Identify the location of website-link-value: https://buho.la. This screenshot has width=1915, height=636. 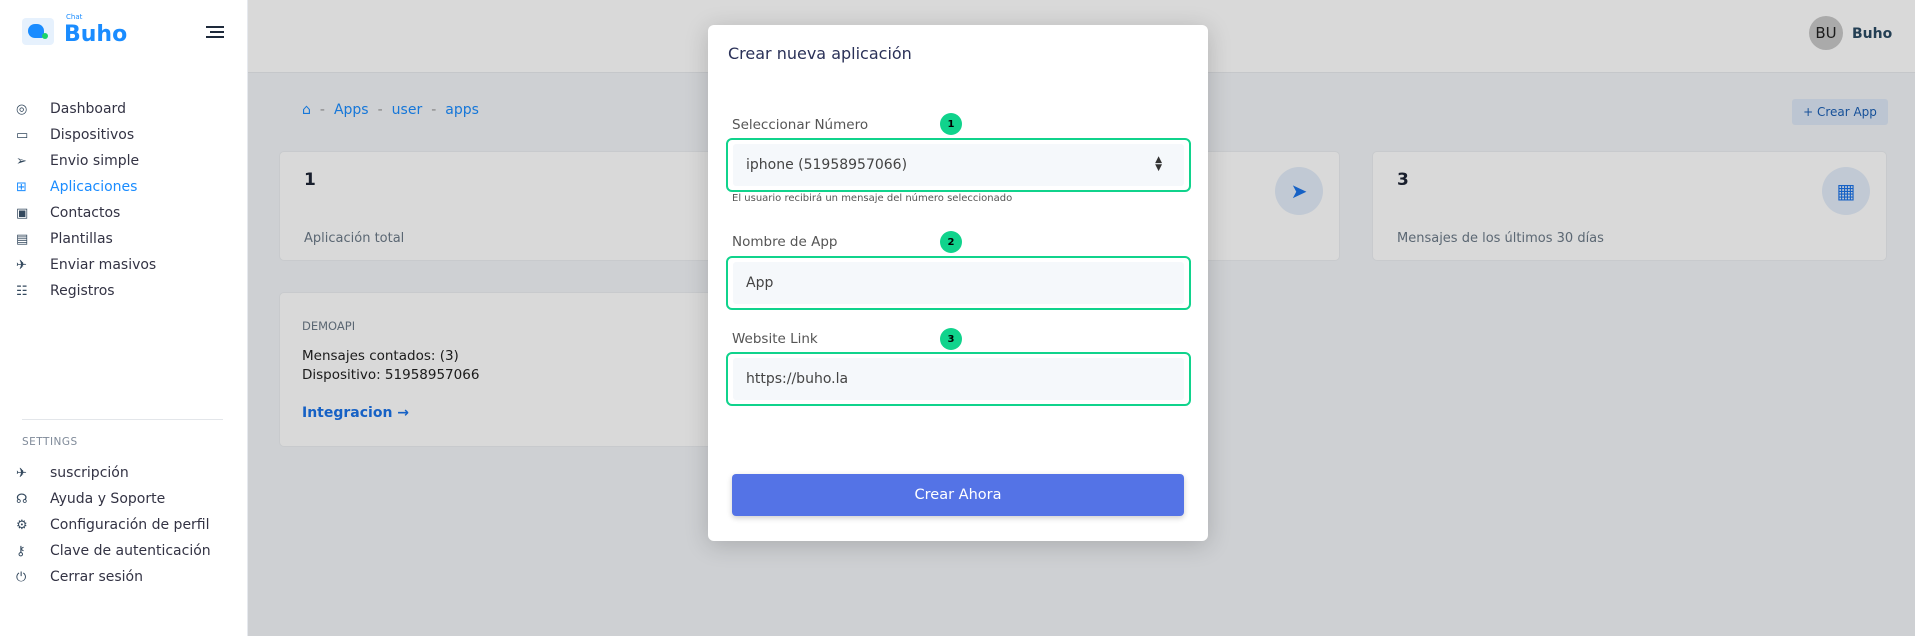
(797, 379).